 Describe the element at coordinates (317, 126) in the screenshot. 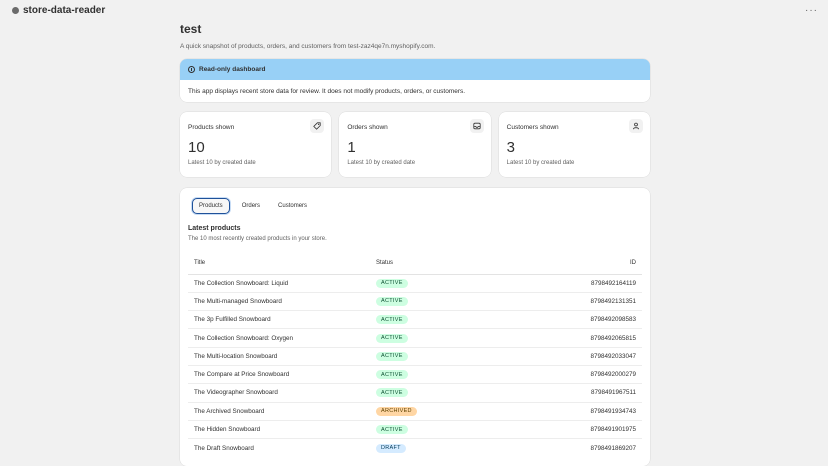

I see `tag-icon` at that location.